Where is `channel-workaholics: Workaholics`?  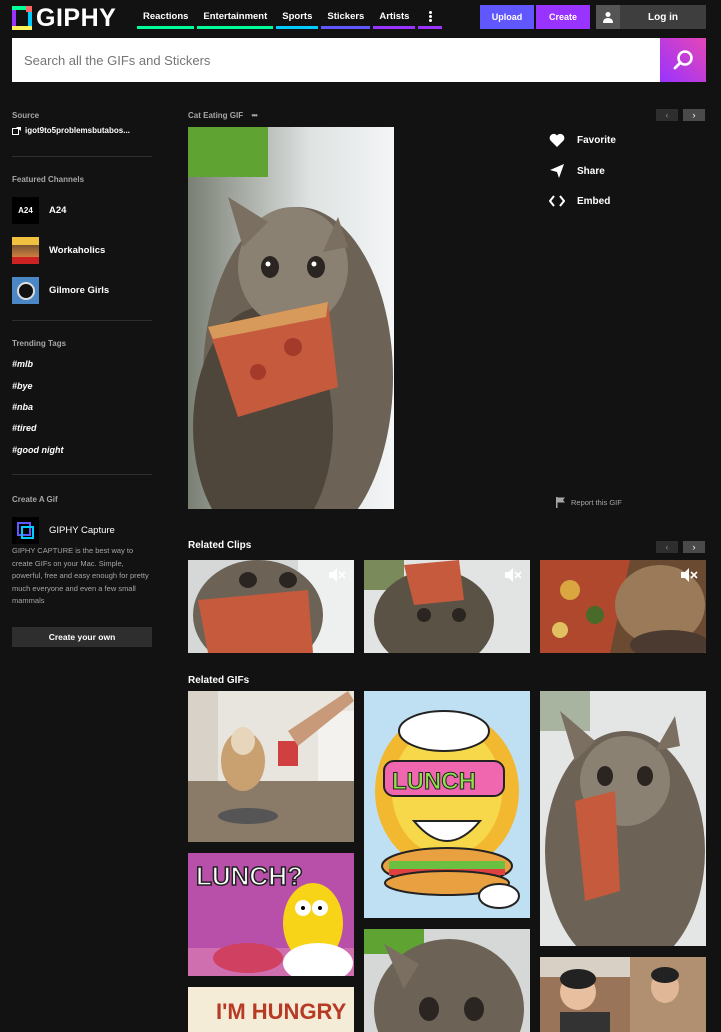 channel-workaholics: Workaholics is located at coordinates (58, 250).